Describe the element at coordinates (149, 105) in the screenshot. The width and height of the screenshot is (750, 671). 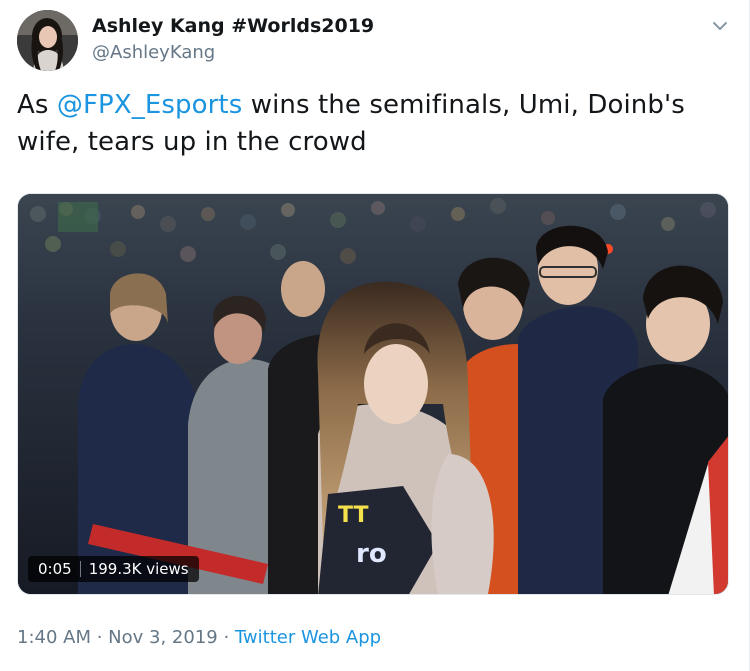
I see `mention-link: @FPX_Esports` at that location.